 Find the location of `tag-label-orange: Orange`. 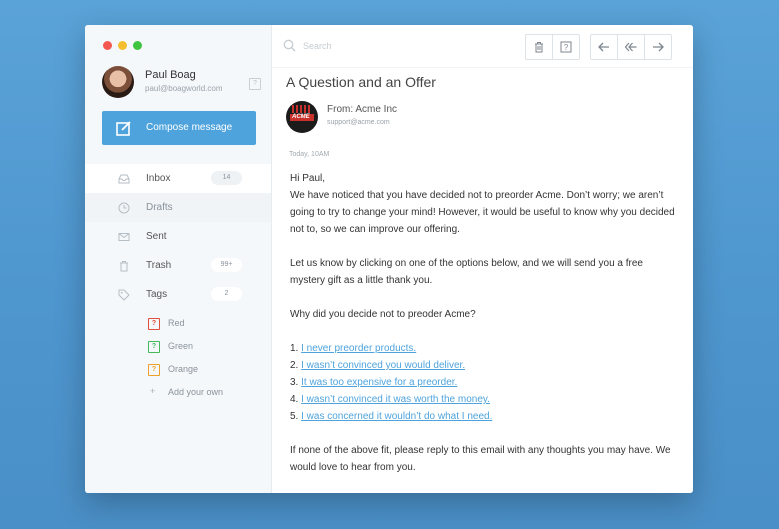

tag-label-orange: Orange is located at coordinates (183, 369).